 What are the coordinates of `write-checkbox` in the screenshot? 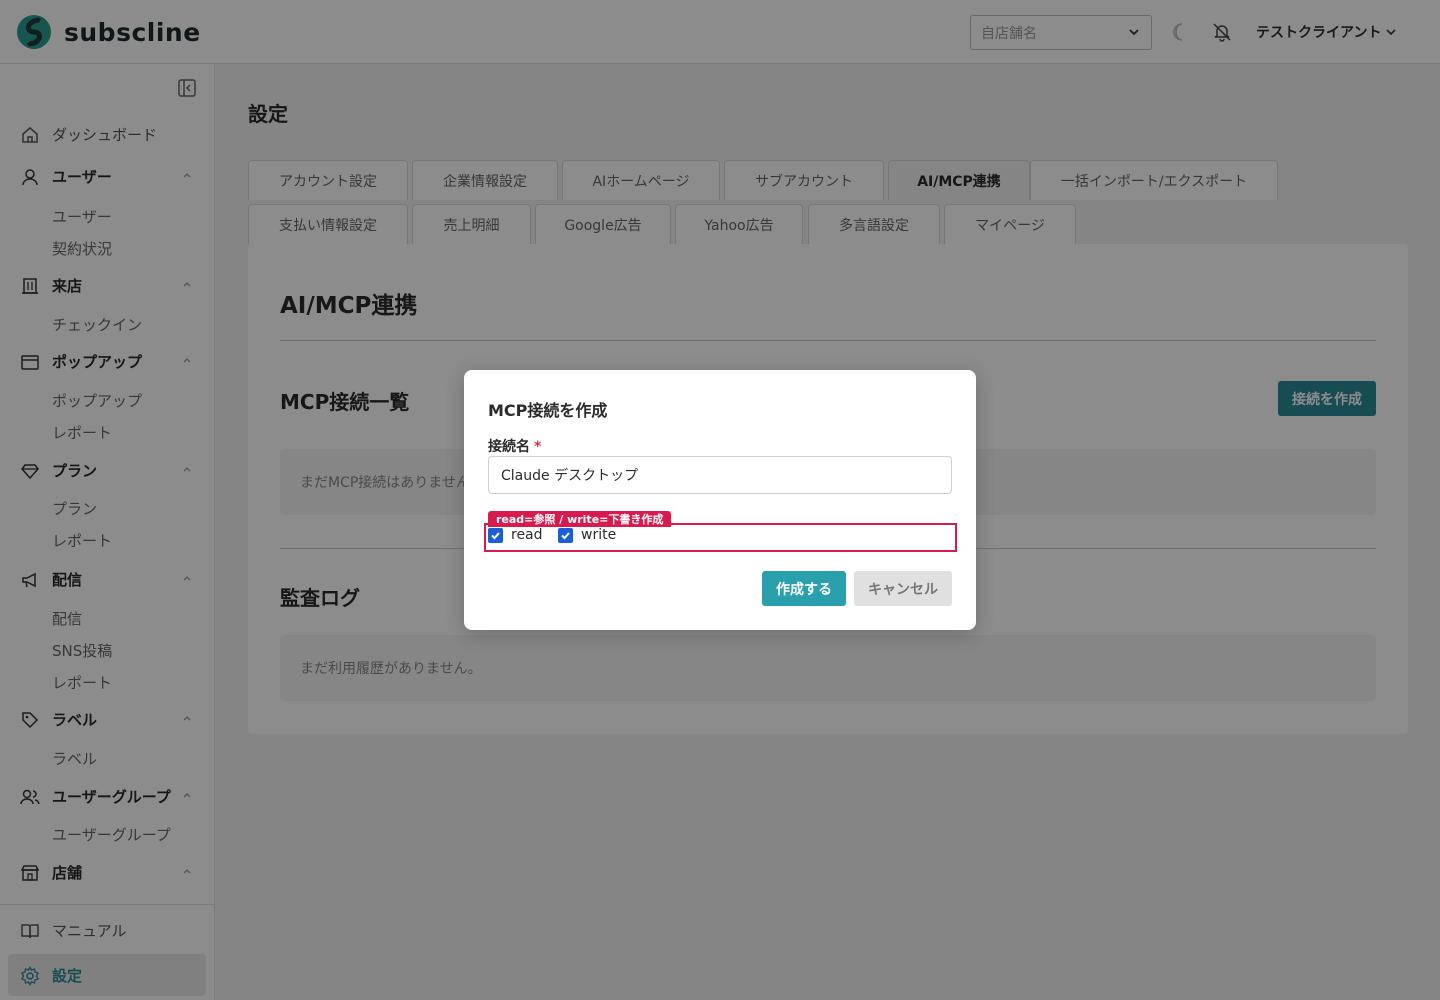 It's located at (565, 535).